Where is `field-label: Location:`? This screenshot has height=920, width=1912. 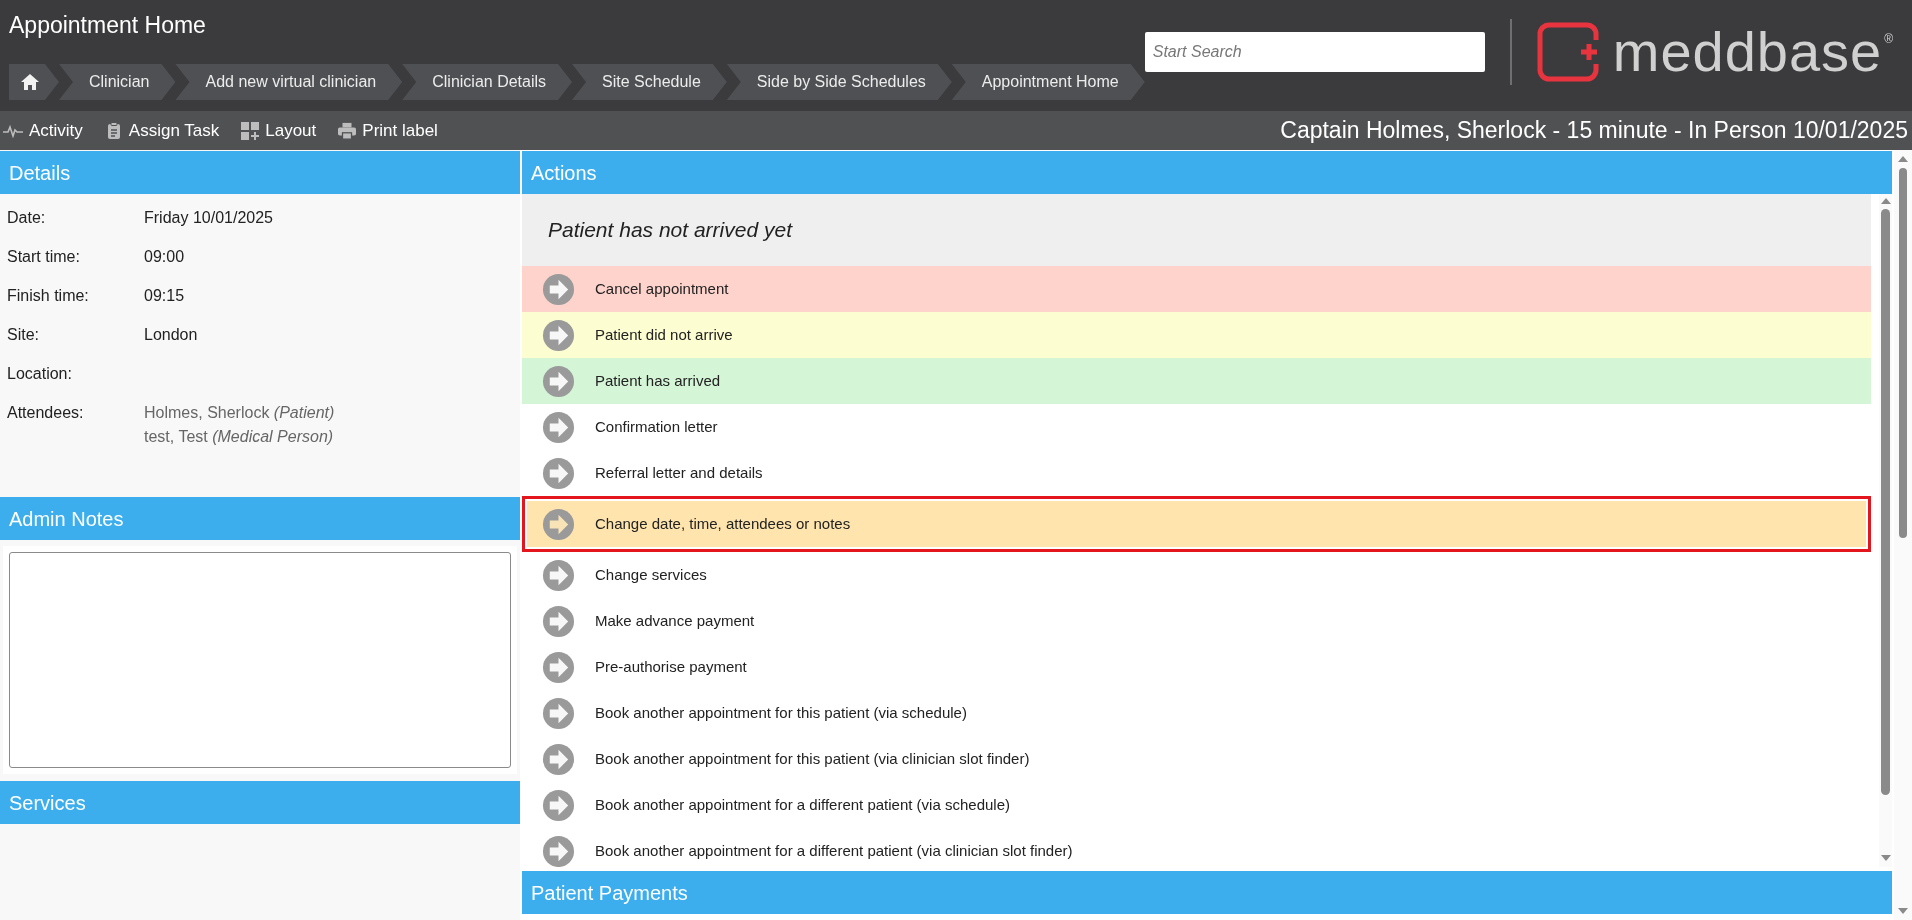
field-label: Location: is located at coordinates (39, 374).